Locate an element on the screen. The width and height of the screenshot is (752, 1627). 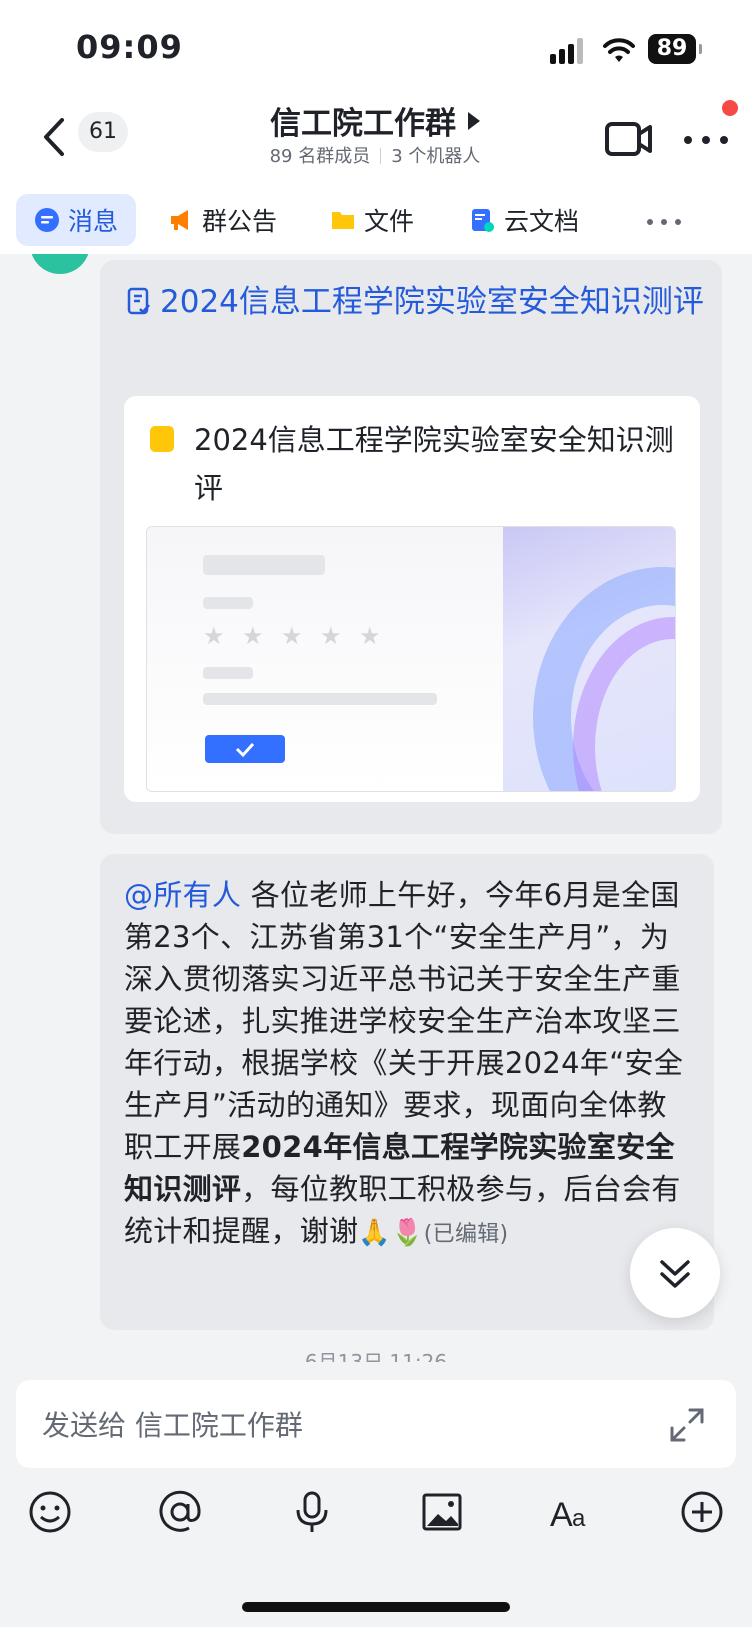
card-title: 2024信息工程学院实验室安全知识测评 is located at coordinates (434, 464).